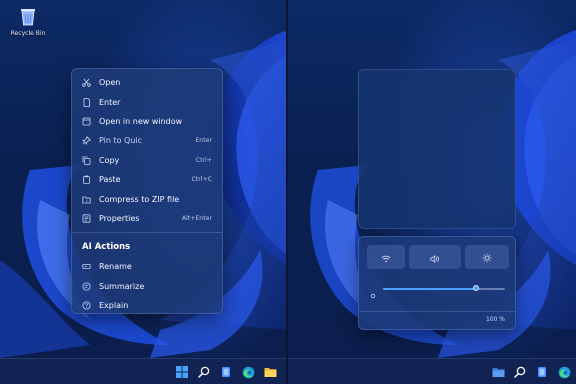  What do you see at coordinates (203, 160) in the screenshot?
I see `menu-item-shortcut: Ctrl+` at bounding box center [203, 160].